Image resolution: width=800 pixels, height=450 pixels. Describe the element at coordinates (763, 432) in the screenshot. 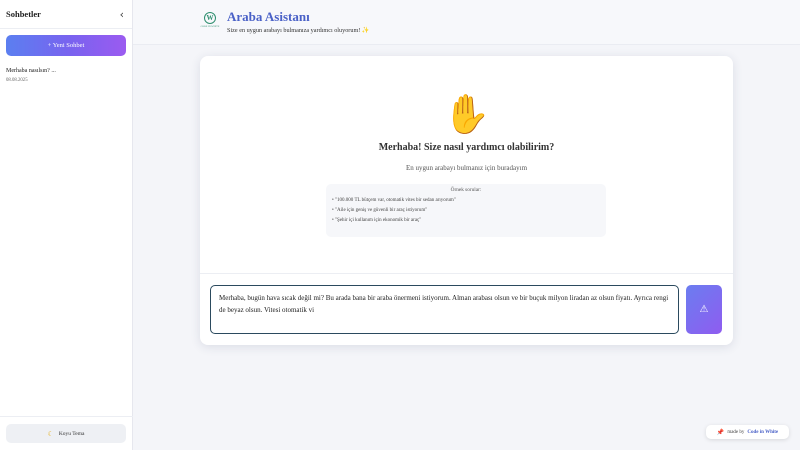

I see `made-by-brand: Code in White` at that location.